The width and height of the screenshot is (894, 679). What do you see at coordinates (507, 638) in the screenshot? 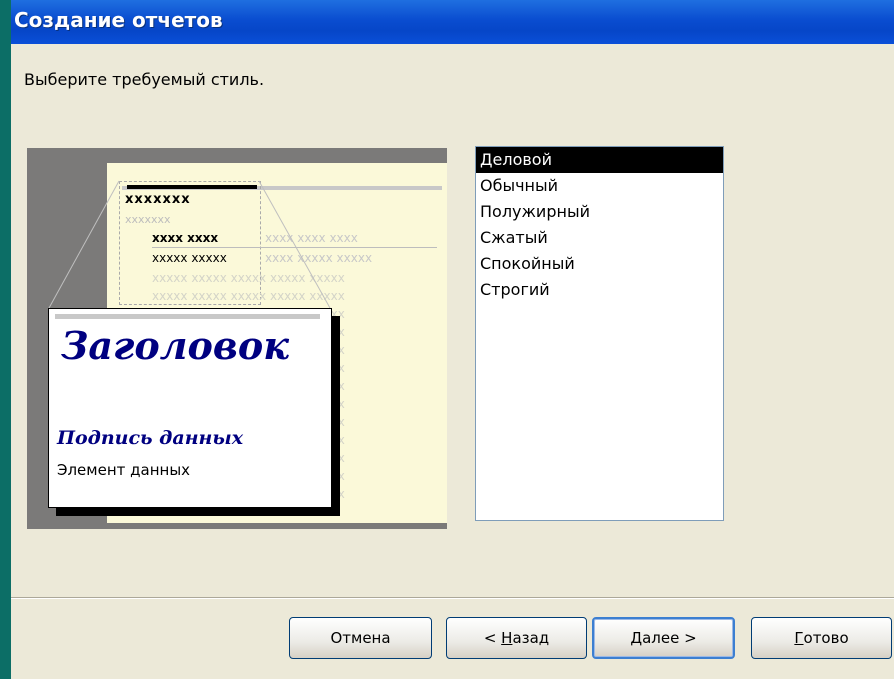
I see `back-button-mnemonic: Н` at bounding box center [507, 638].